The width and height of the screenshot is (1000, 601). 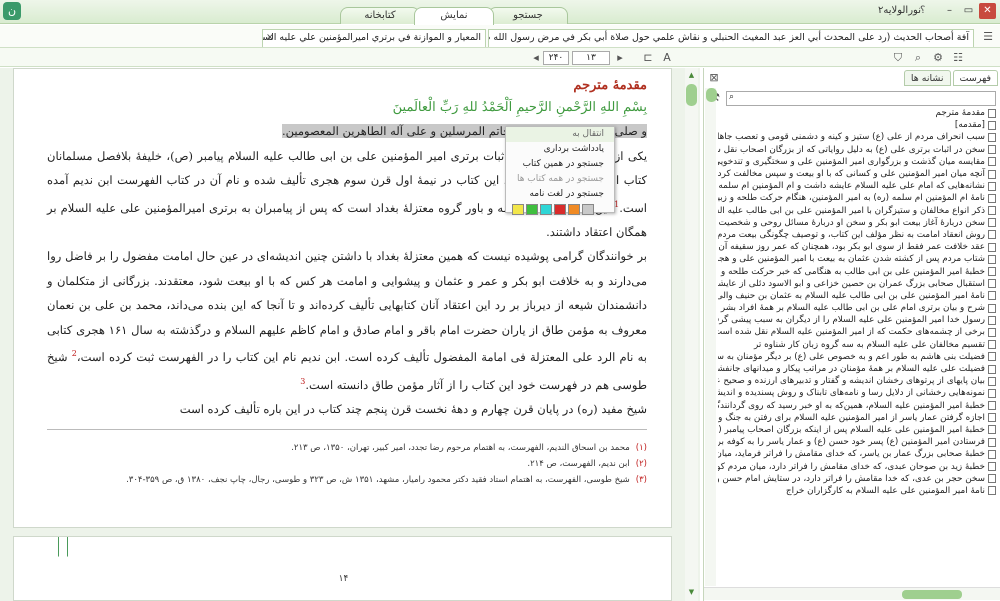 What do you see at coordinates (546, 209) in the screenshot?
I see `color-swatch-cyan` at bounding box center [546, 209].